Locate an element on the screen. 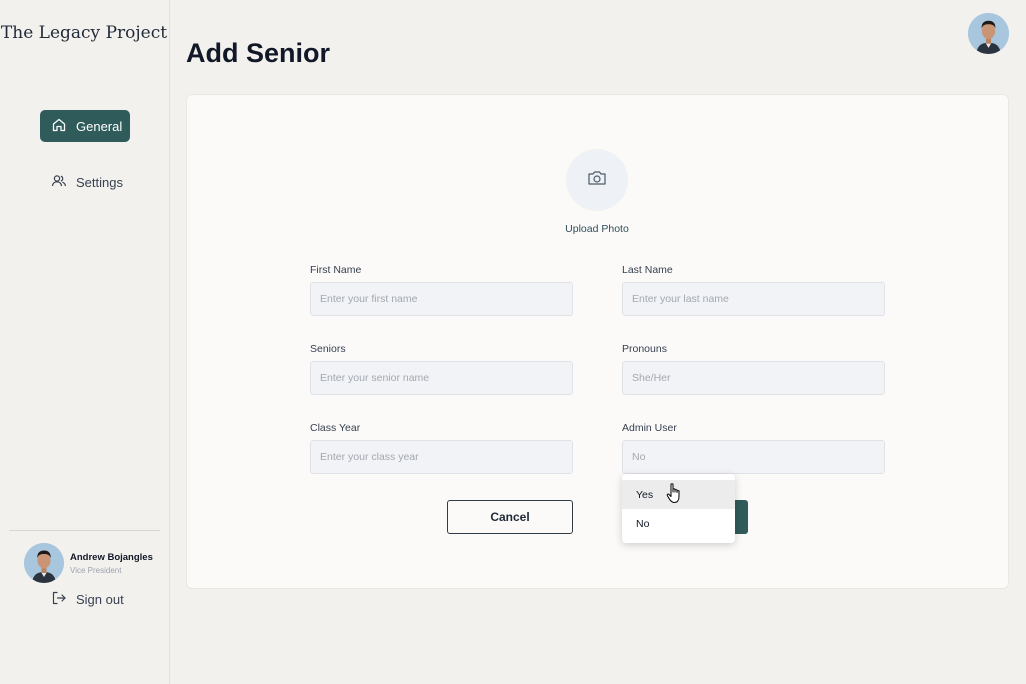 The width and height of the screenshot is (1026, 684). sidebar-item-settings: Settings is located at coordinates (90, 182).